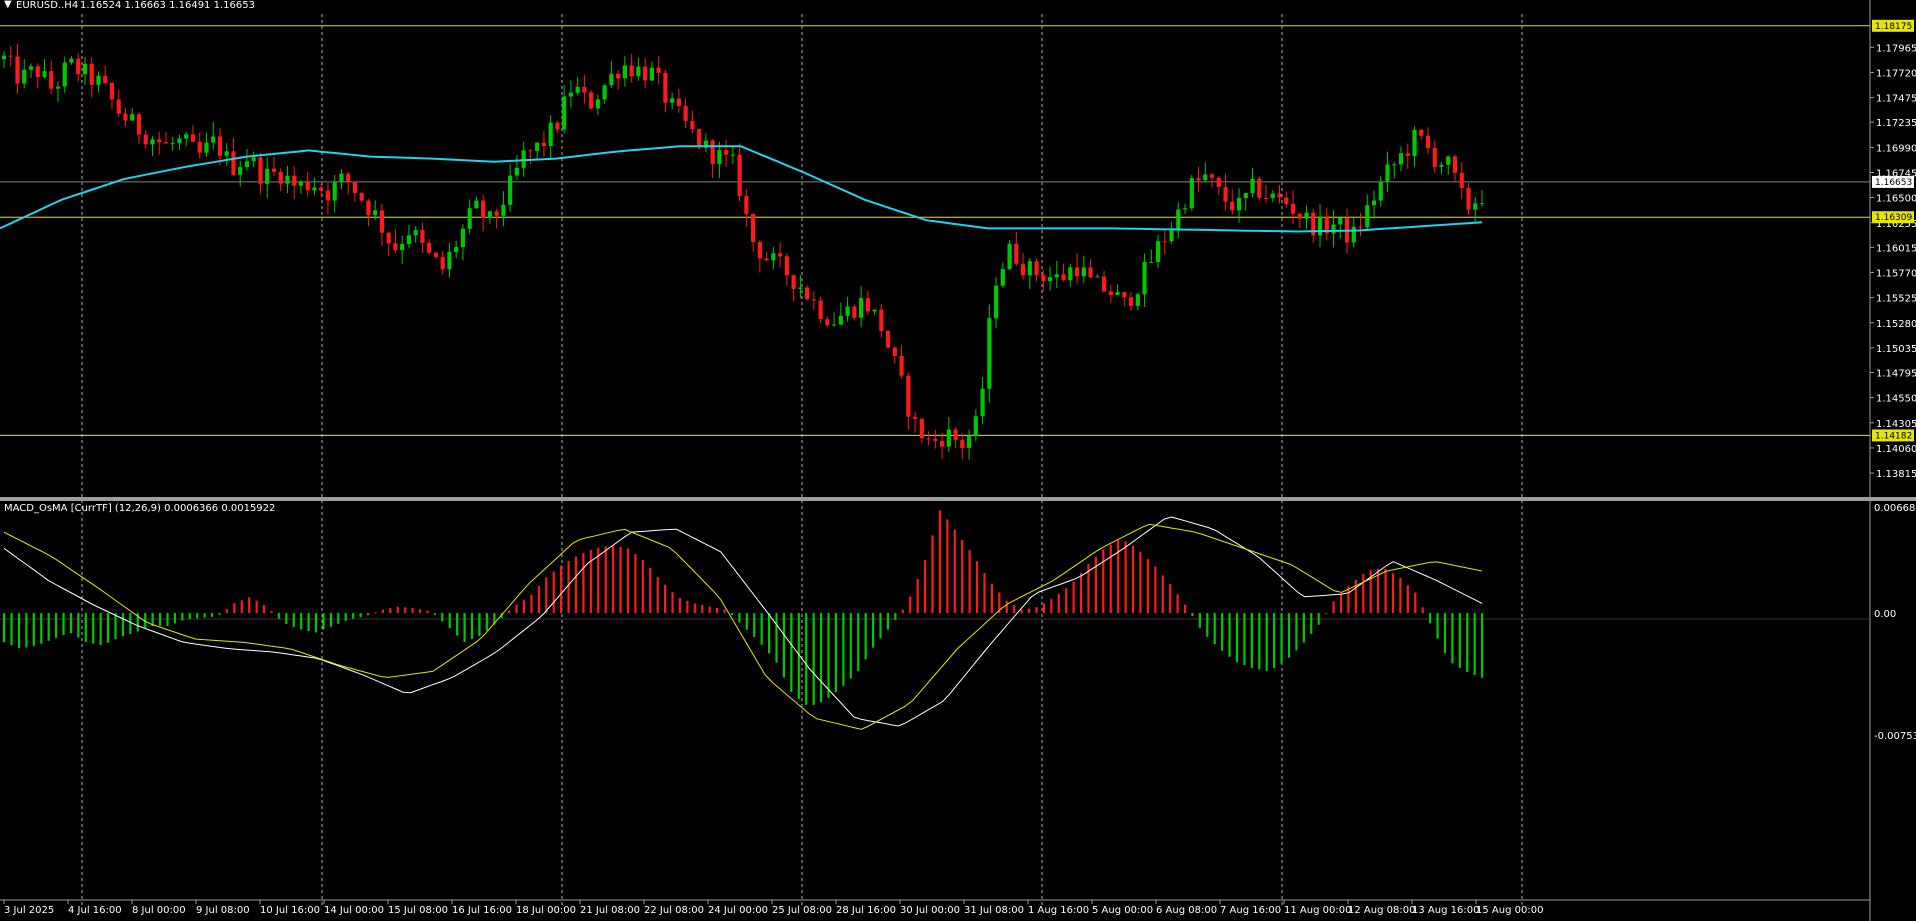 The image size is (1916, 921). I want to click on time-tick-label: 4 Jul 16:00, so click(95, 910).